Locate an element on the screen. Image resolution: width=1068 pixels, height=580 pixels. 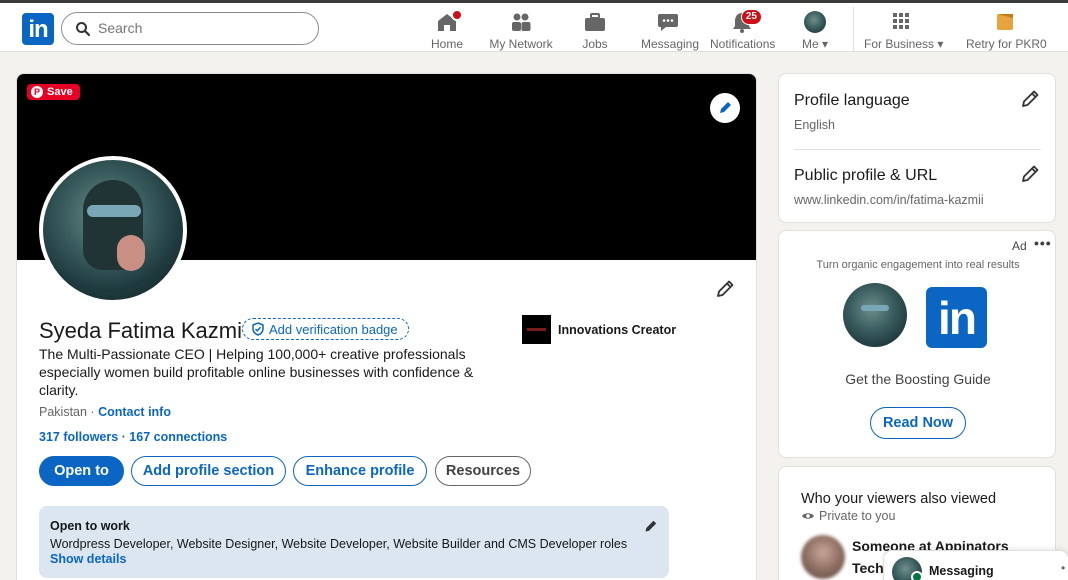
messaging-label: Messaging is located at coordinates (961, 571).